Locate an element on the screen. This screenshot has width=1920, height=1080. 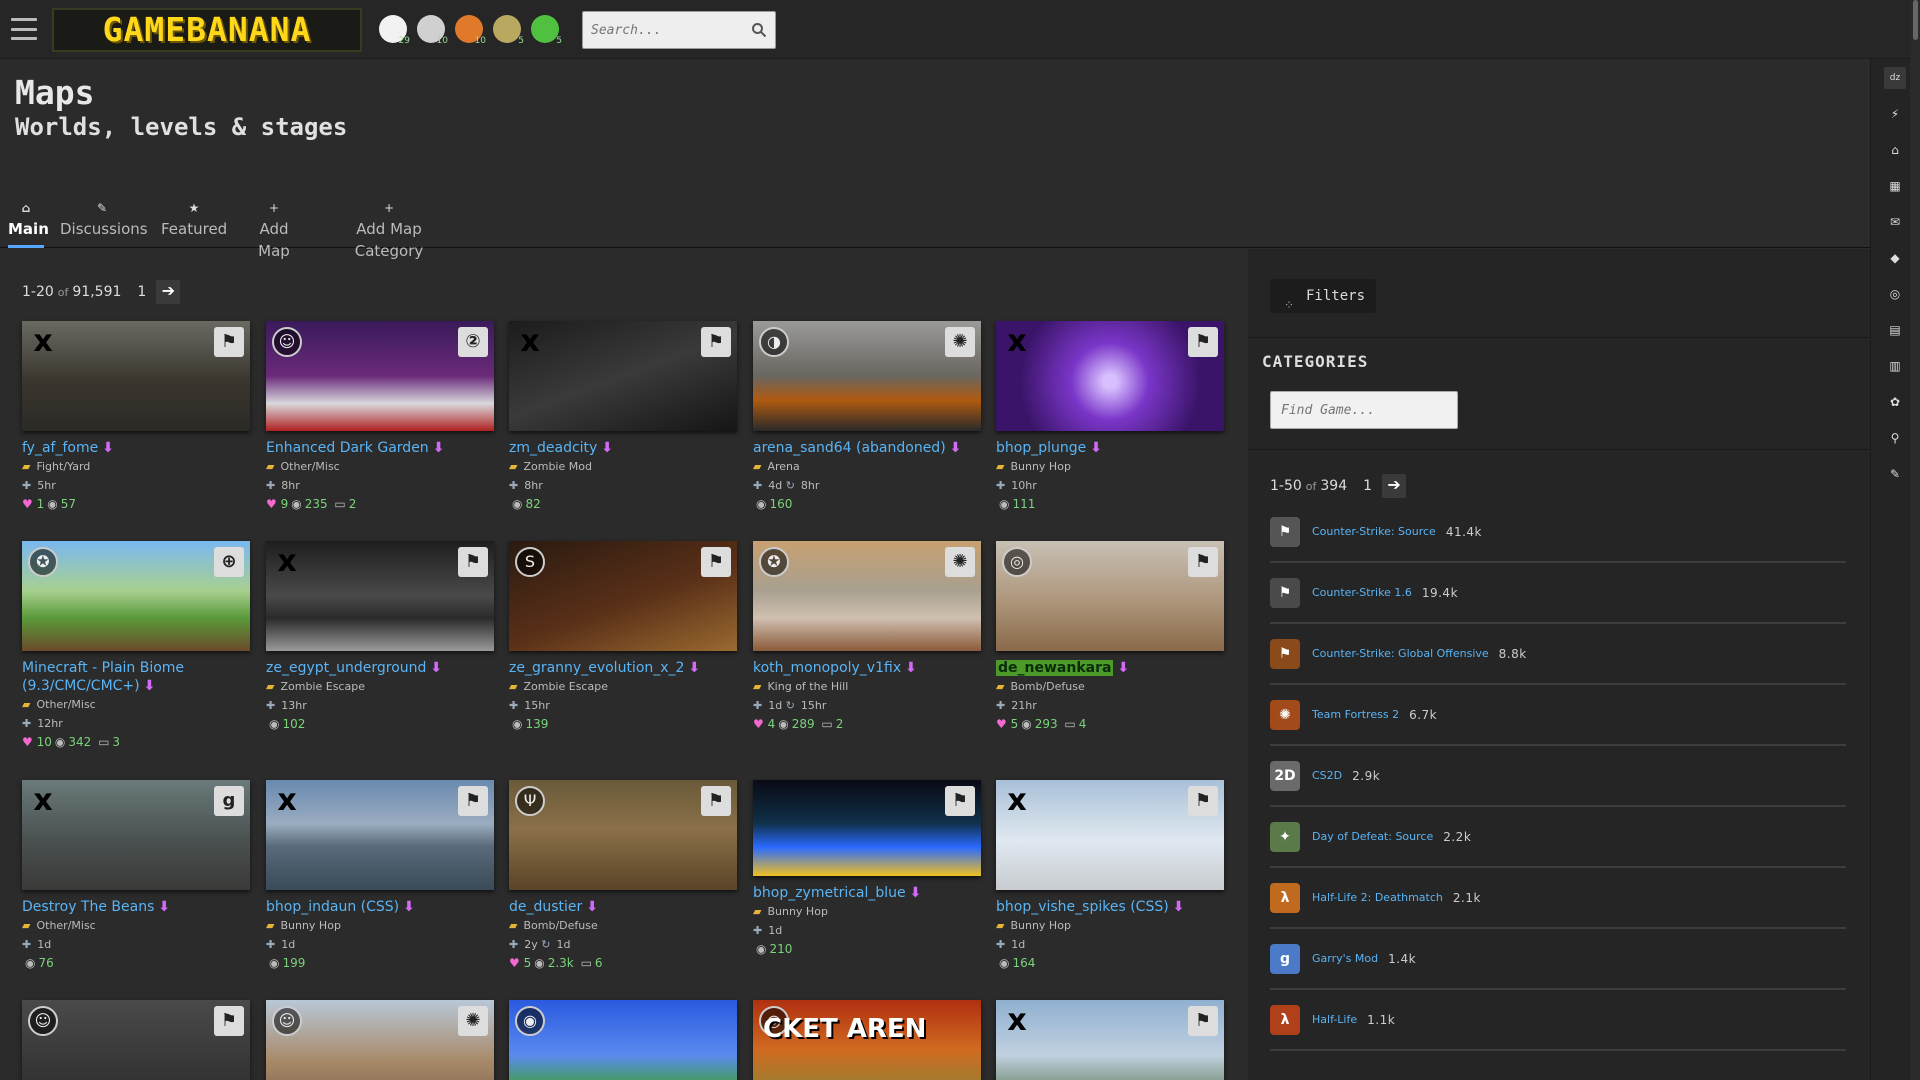
filters-button: ⁘ Filters is located at coordinates (1323, 296).